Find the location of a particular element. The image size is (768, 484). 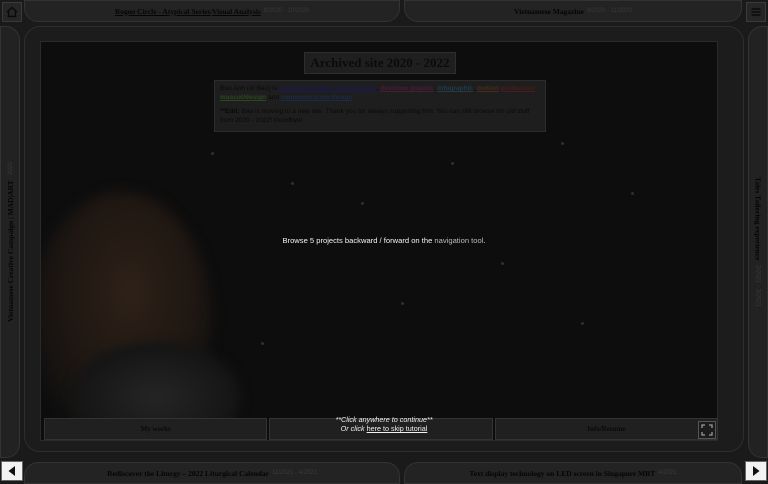

page-title: Archived site 2020 - 2022 is located at coordinates (380, 63).